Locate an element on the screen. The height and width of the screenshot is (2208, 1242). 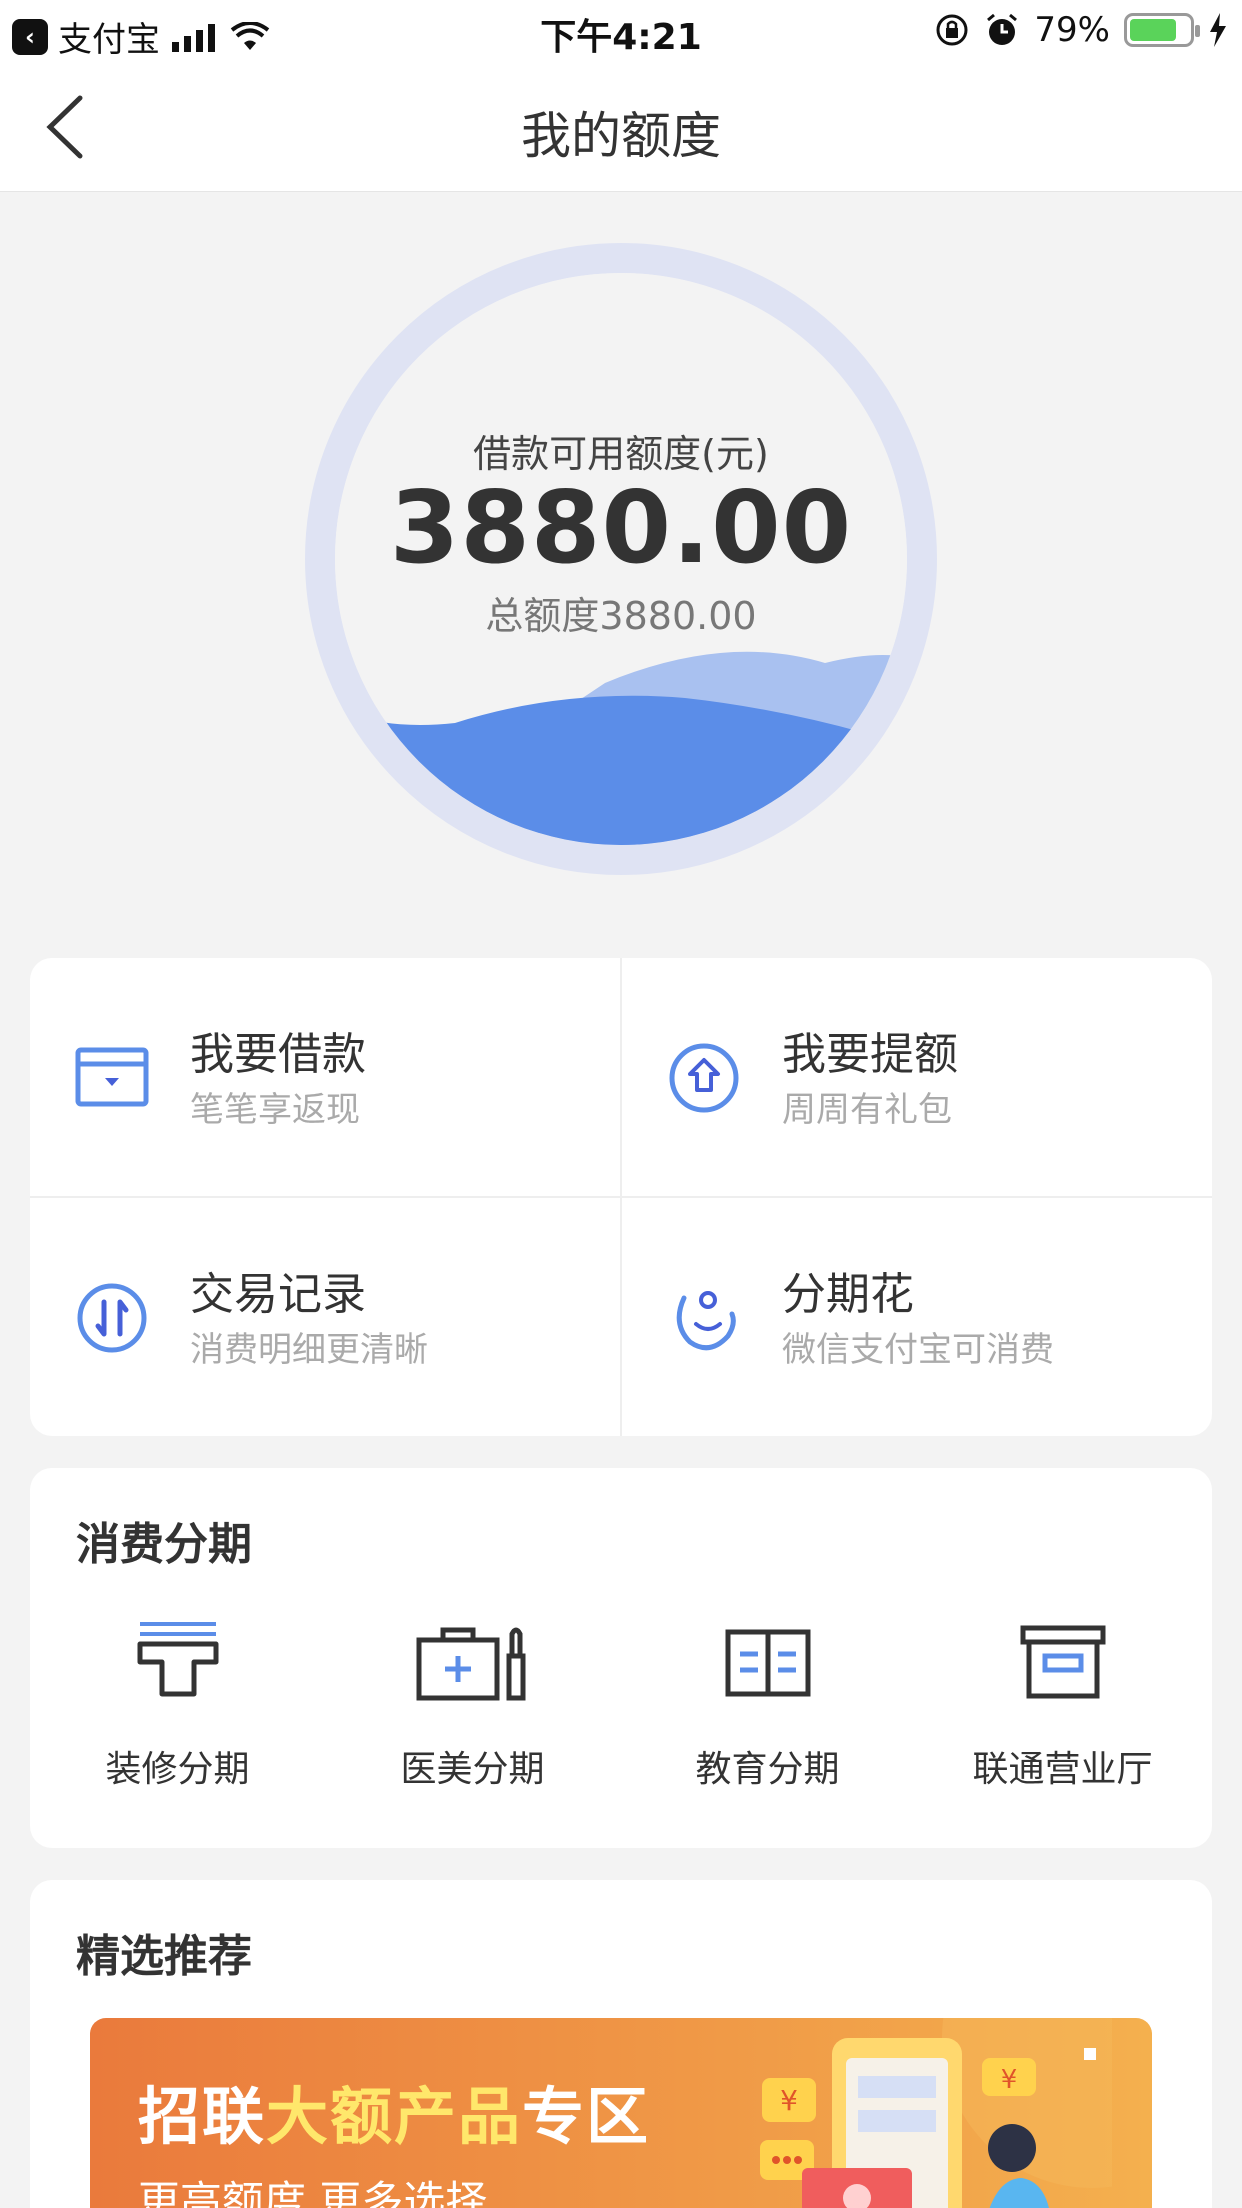
phone-illustration: ¥ ¥ is located at coordinates (936, 2113).